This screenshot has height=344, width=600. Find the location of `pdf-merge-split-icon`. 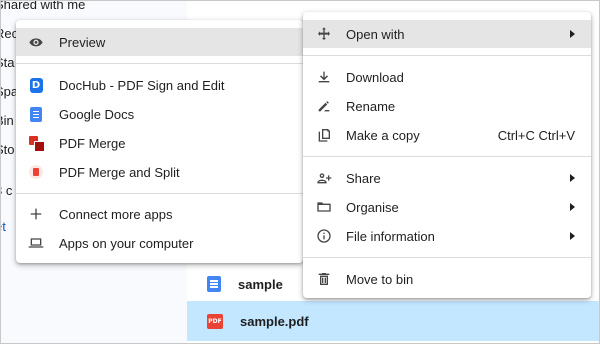

pdf-merge-split-icon is located at coordinates (36, 172).